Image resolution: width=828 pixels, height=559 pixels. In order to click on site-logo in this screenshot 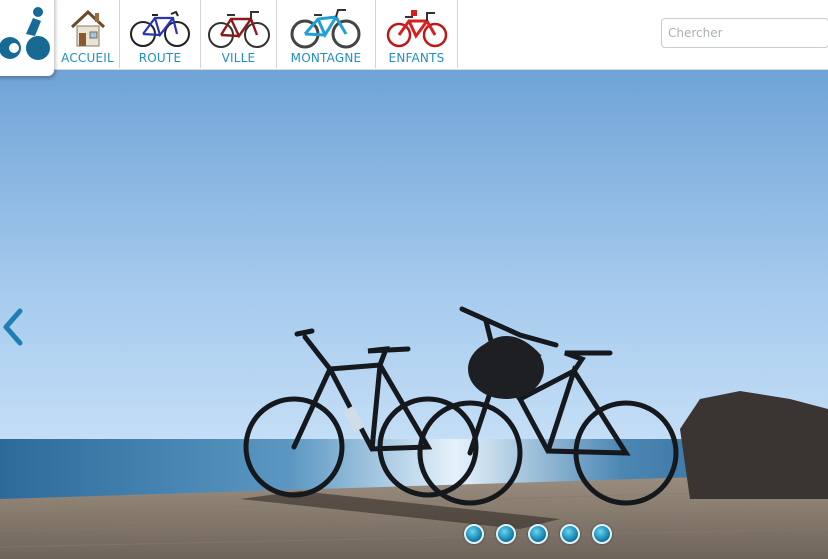, I will do `click(27, 38)`.